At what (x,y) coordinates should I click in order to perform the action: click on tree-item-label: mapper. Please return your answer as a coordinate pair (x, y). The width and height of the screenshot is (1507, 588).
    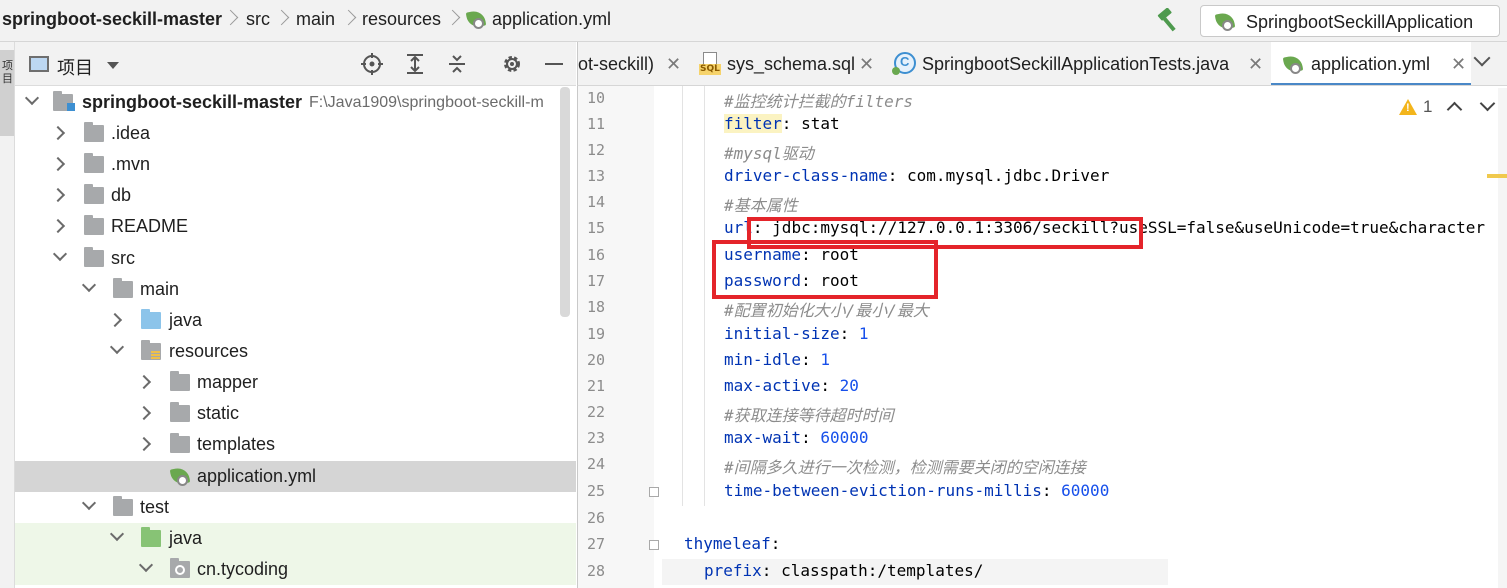
    Looking at the image, I should click on (228, 382).